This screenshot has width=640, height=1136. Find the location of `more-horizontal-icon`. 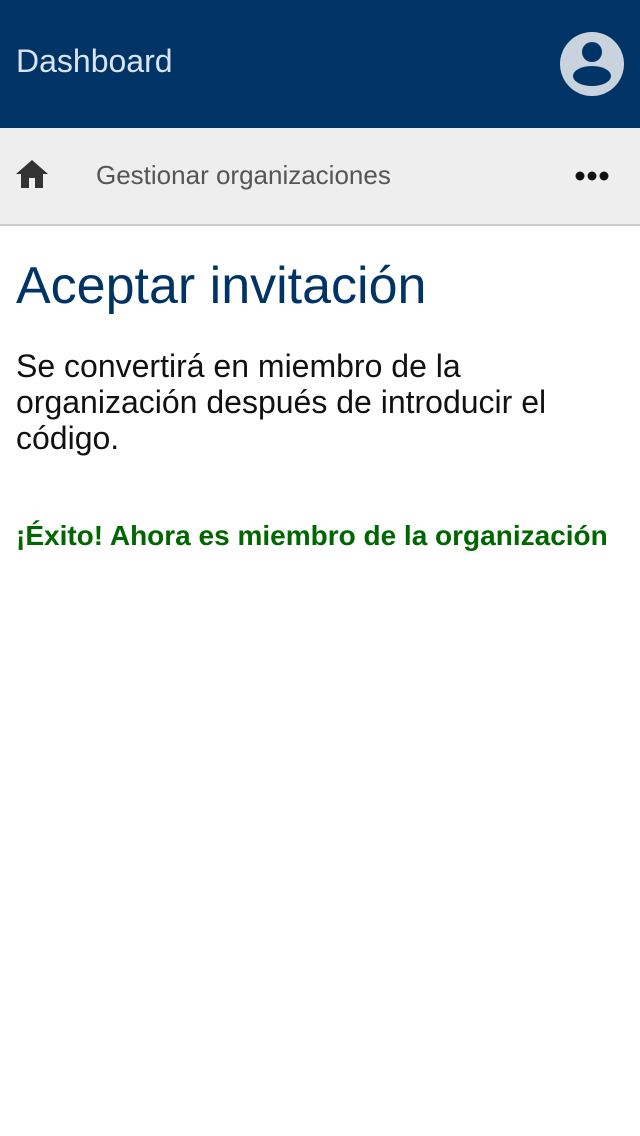

more-horizontal-icon is located at coordinates (592, 176).